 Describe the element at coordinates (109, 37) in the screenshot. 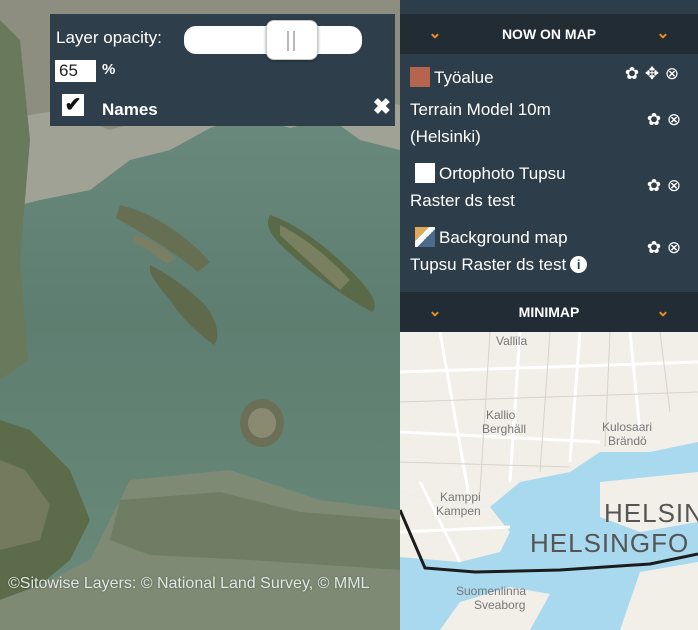

I see `opacity-label: Layer opacity:` at that location.